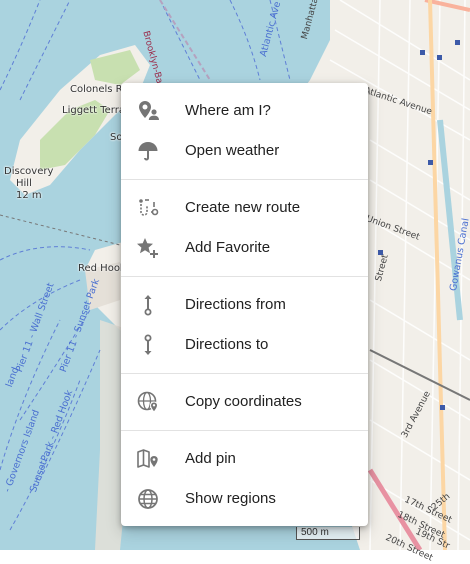  What do you see at coordinates (149, 110) in the screenshot?
I see `location-person-icon` at bounding box center [149, 110].